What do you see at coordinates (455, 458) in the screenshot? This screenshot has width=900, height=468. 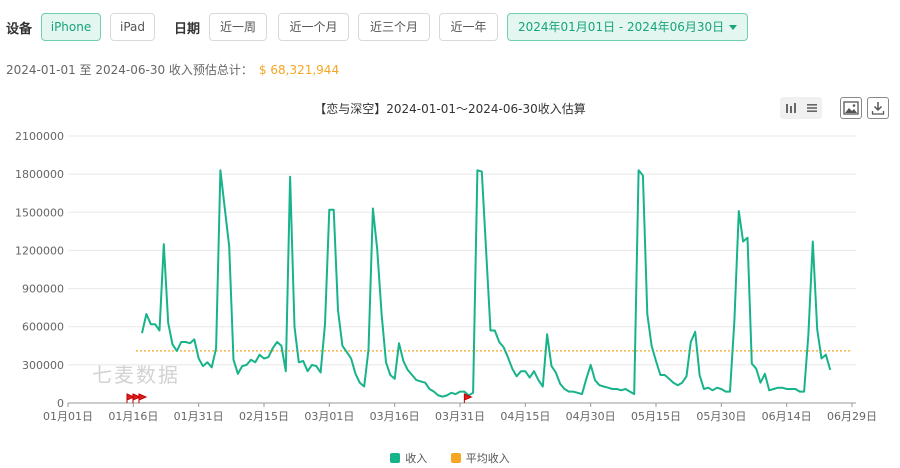 I see `legend-swatch-average` at bounding box center [455, 458].